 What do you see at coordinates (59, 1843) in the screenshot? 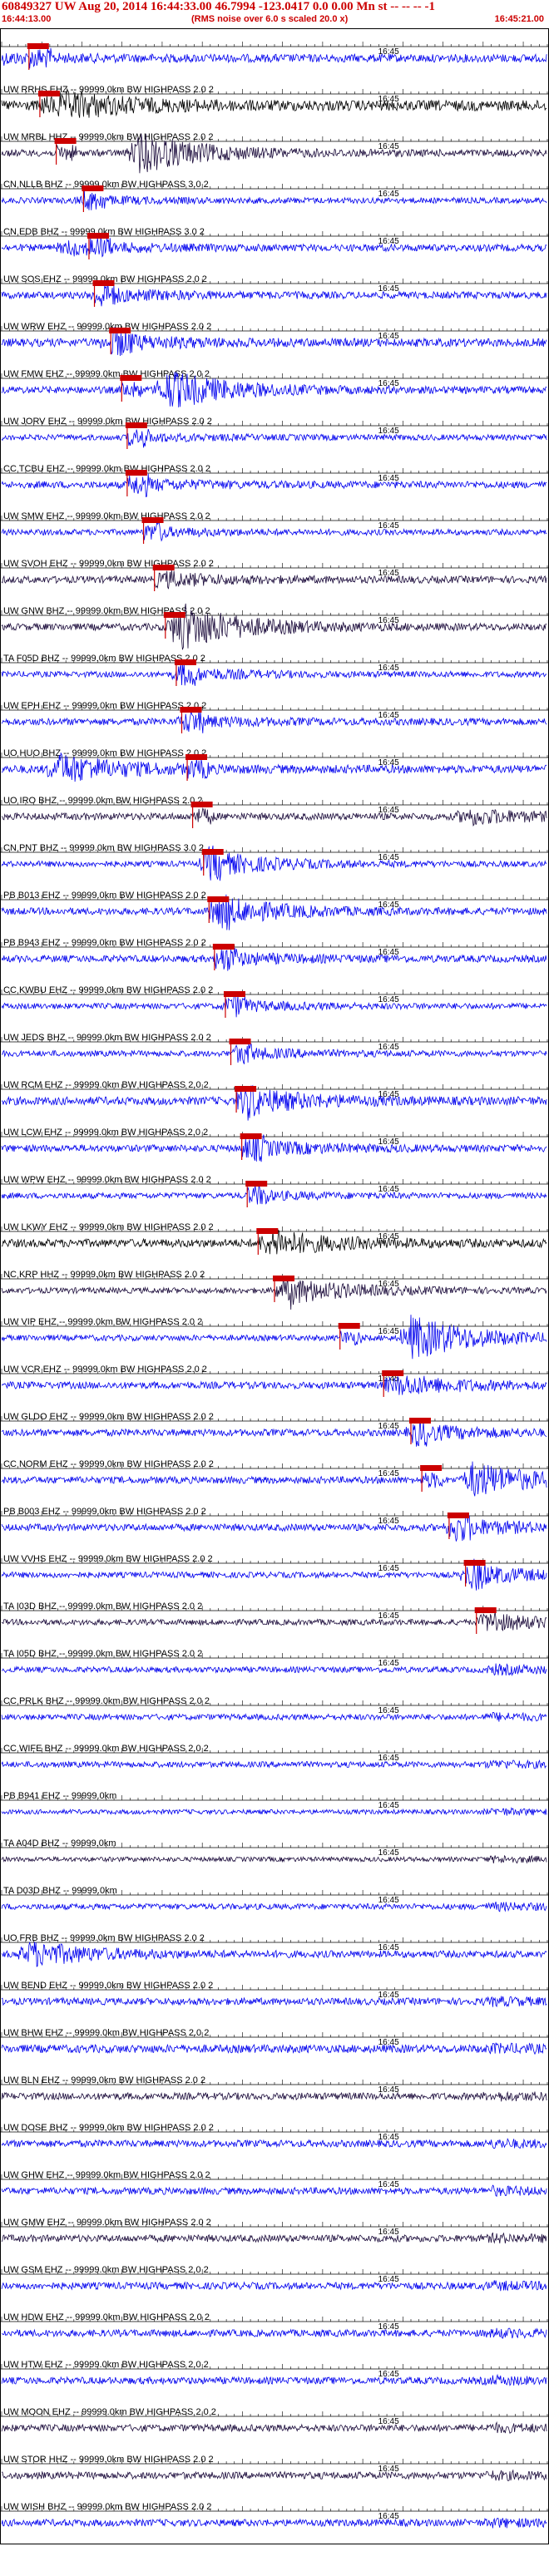
I see `trace-label: TA A04D BHZ -- 99999.0km` at bounding box center [59, 1843].